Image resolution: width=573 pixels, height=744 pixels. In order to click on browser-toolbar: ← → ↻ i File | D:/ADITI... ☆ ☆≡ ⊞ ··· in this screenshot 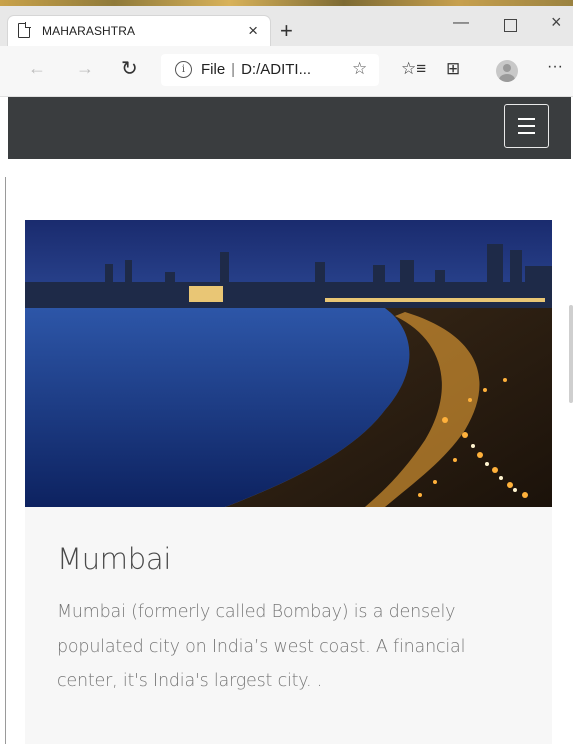, I will do `click(286, 71)`.